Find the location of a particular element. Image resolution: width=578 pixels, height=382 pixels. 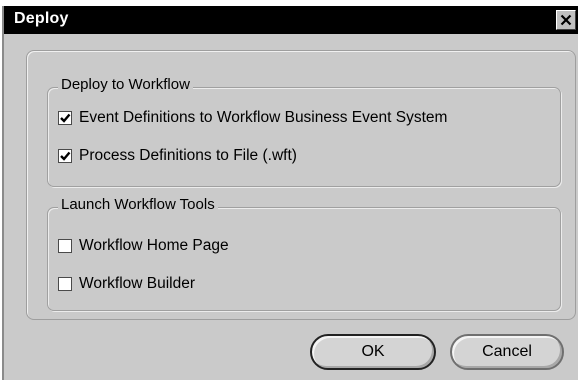

workflow-home-page-label: Workflow Home Page is located at coordinates (154, 246).